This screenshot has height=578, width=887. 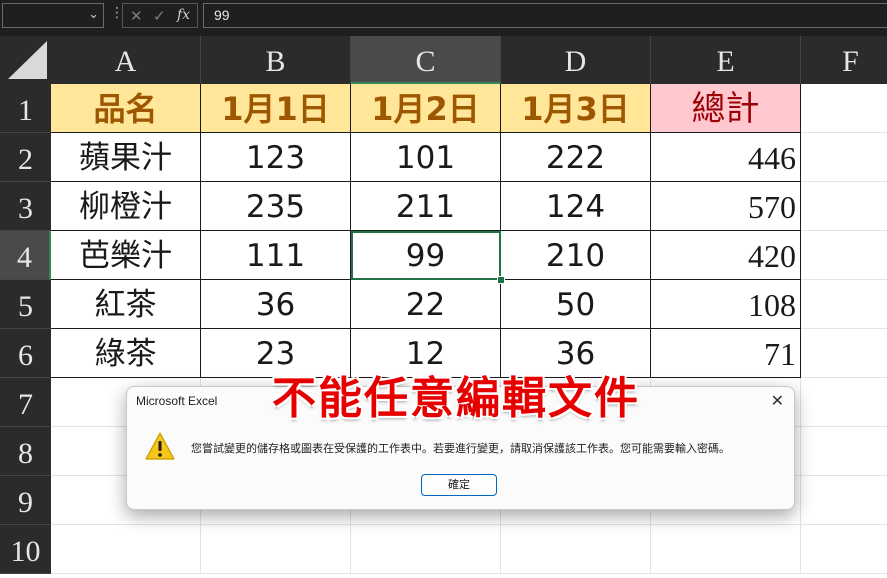 I want to click on cell-c5: 22, so click(x=426, y=304).